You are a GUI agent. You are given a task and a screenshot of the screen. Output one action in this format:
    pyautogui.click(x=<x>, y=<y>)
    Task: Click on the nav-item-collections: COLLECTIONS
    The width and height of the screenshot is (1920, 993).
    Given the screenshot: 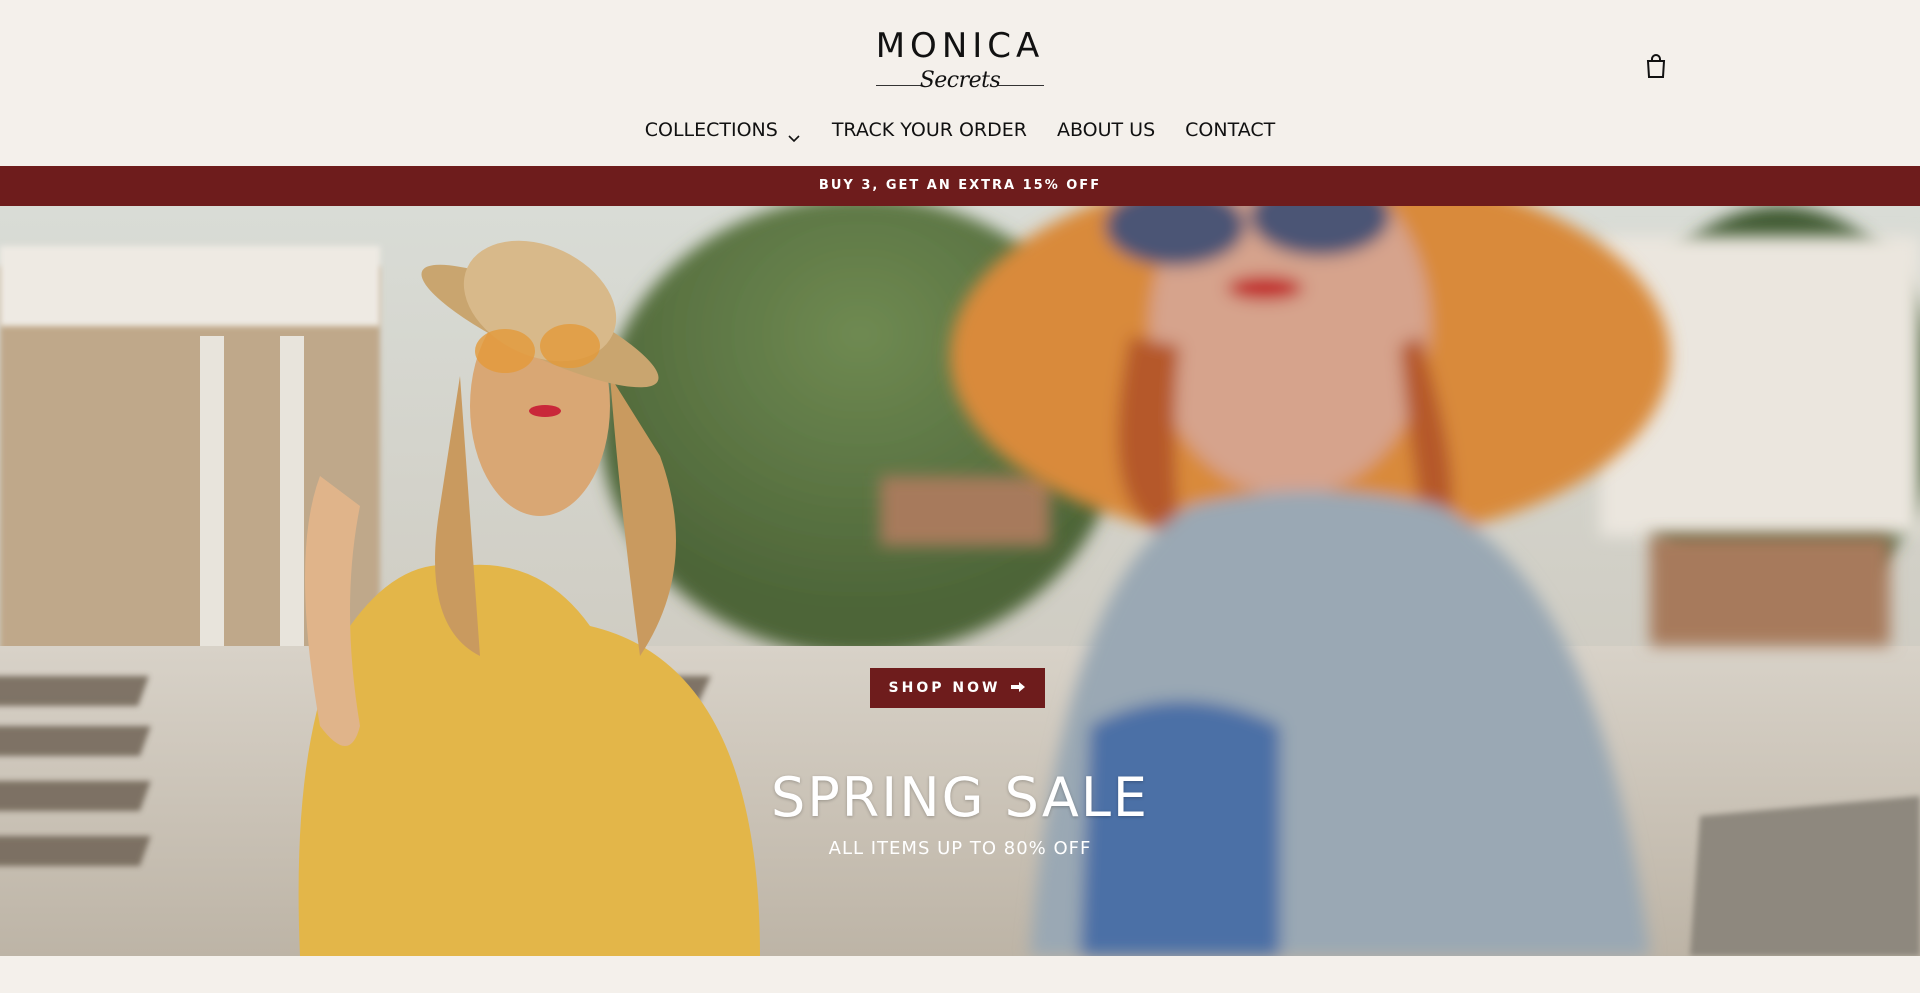 What is the action you would take?
    pyautogui.click(x=723, y=130)
    